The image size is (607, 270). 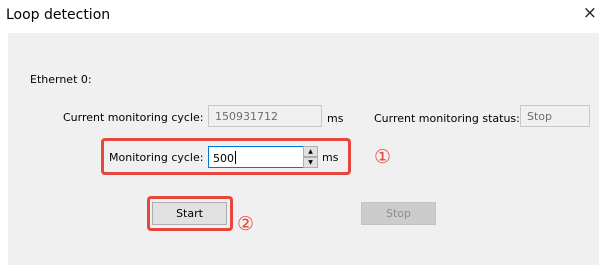 What do you see at coordinates (398, 213) in the screenshot?
I see `stop-button: Stop` at bounding box center [398, 213].